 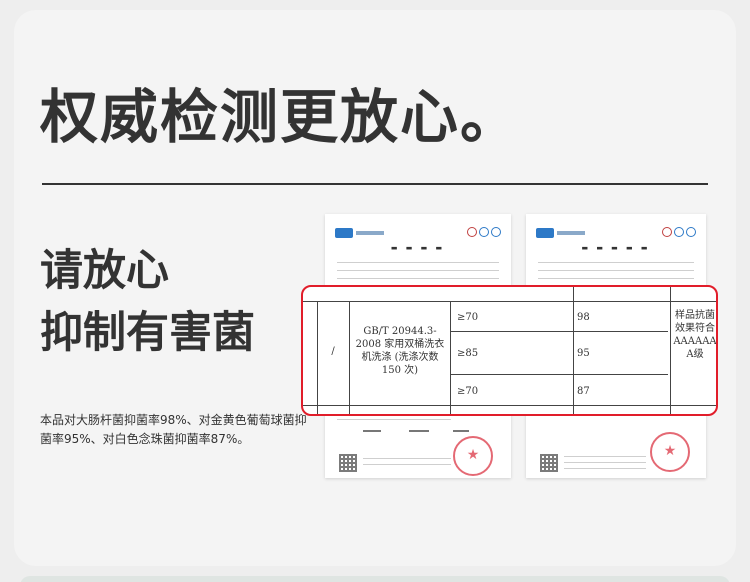 What do you see at coordinates (104, 271) in the screenshot?
I see `subtitle-line-1: 请放心` at bounding box center [104, 271].